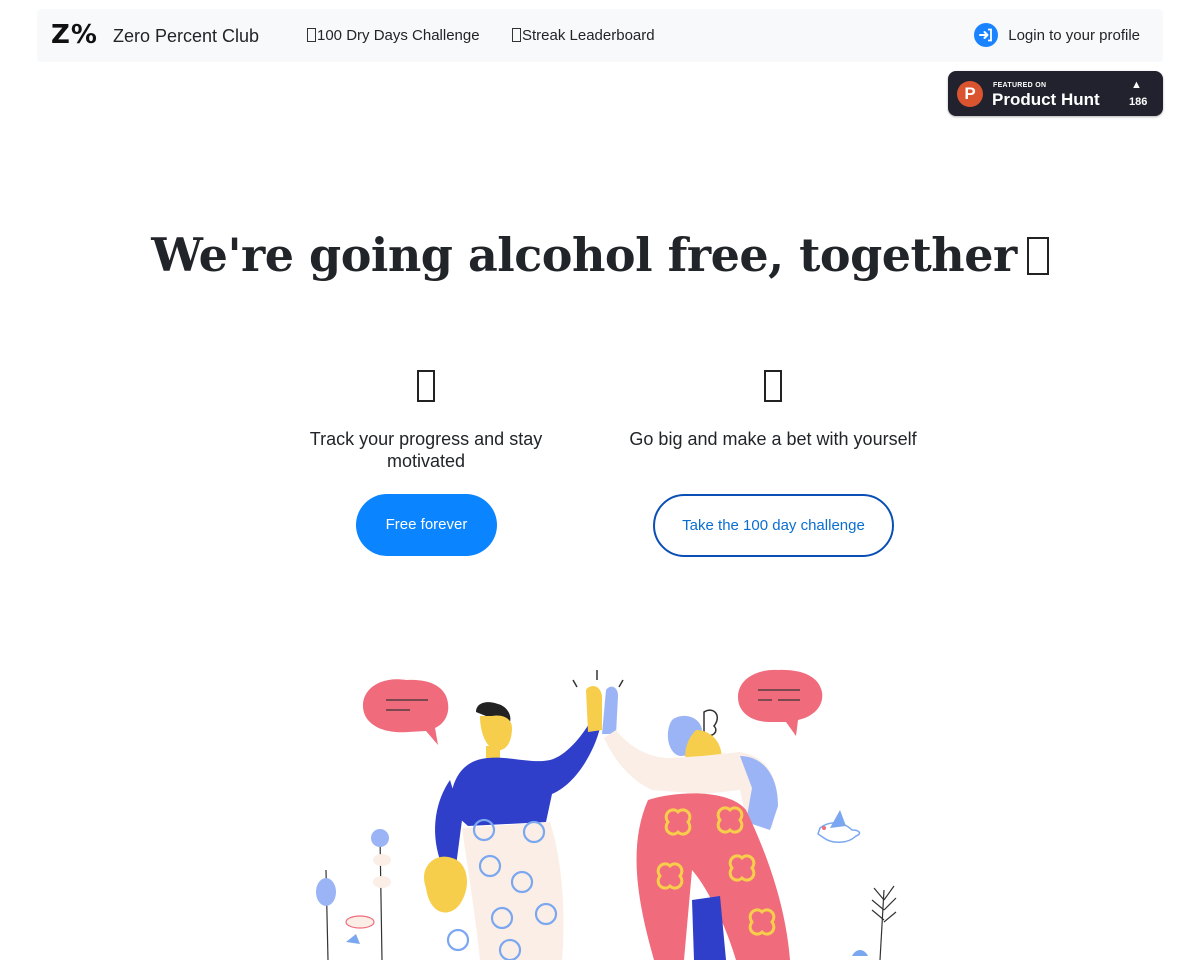 The width and height of the screenshot is (1200, 960). Describe the element at coordinates (426, 525) in the screenshot. I see `free-forever-button: Free forever` at that location.